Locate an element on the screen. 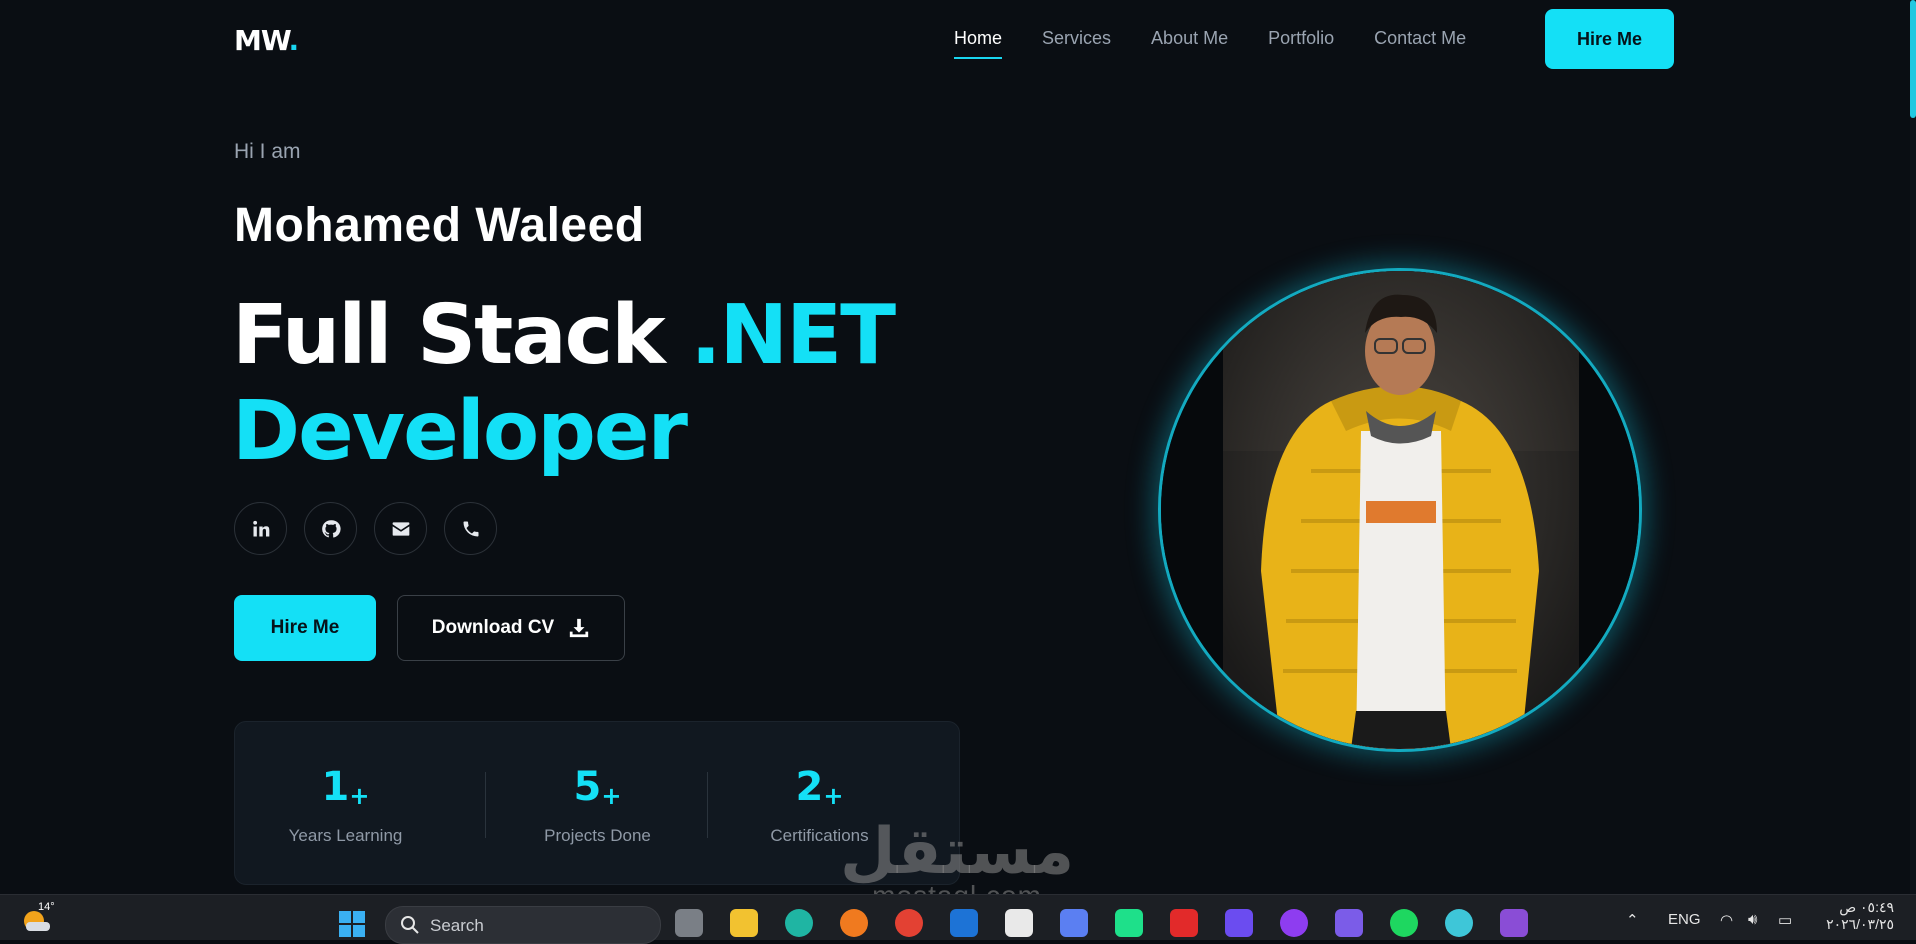 The image size is (1916, 944). weather-widget: 14° is located at coordinates (37, 919).